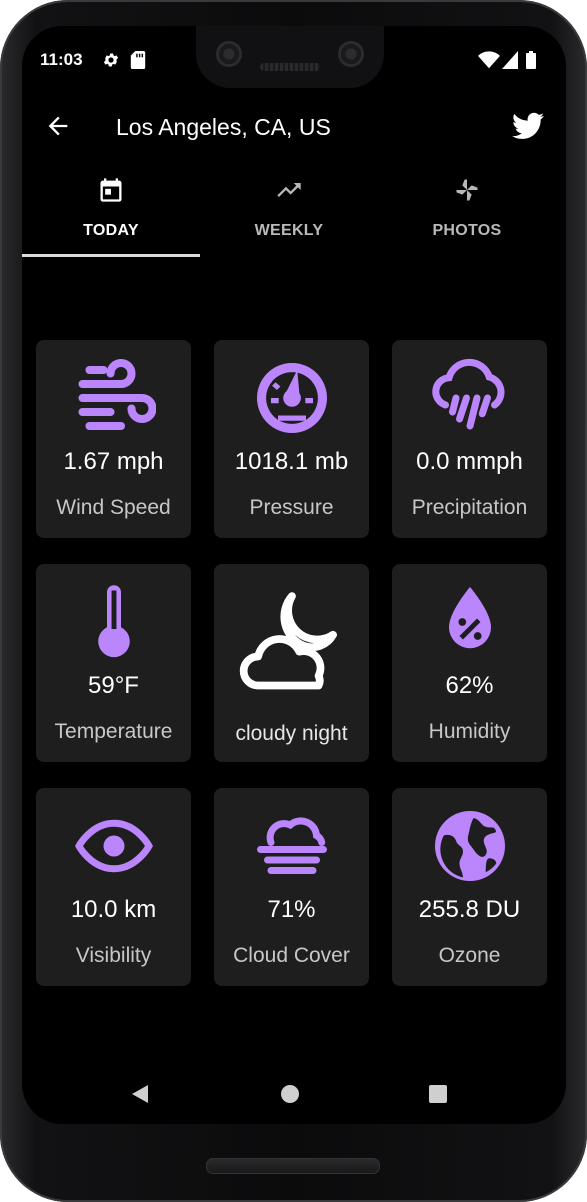 The height and width of the screenshot is (1202, 587). What do you see at coordinates (223, 127) in the screenshot?
I see `page-title: Los Angeles, CA, US` at bounding box center [223, 127].